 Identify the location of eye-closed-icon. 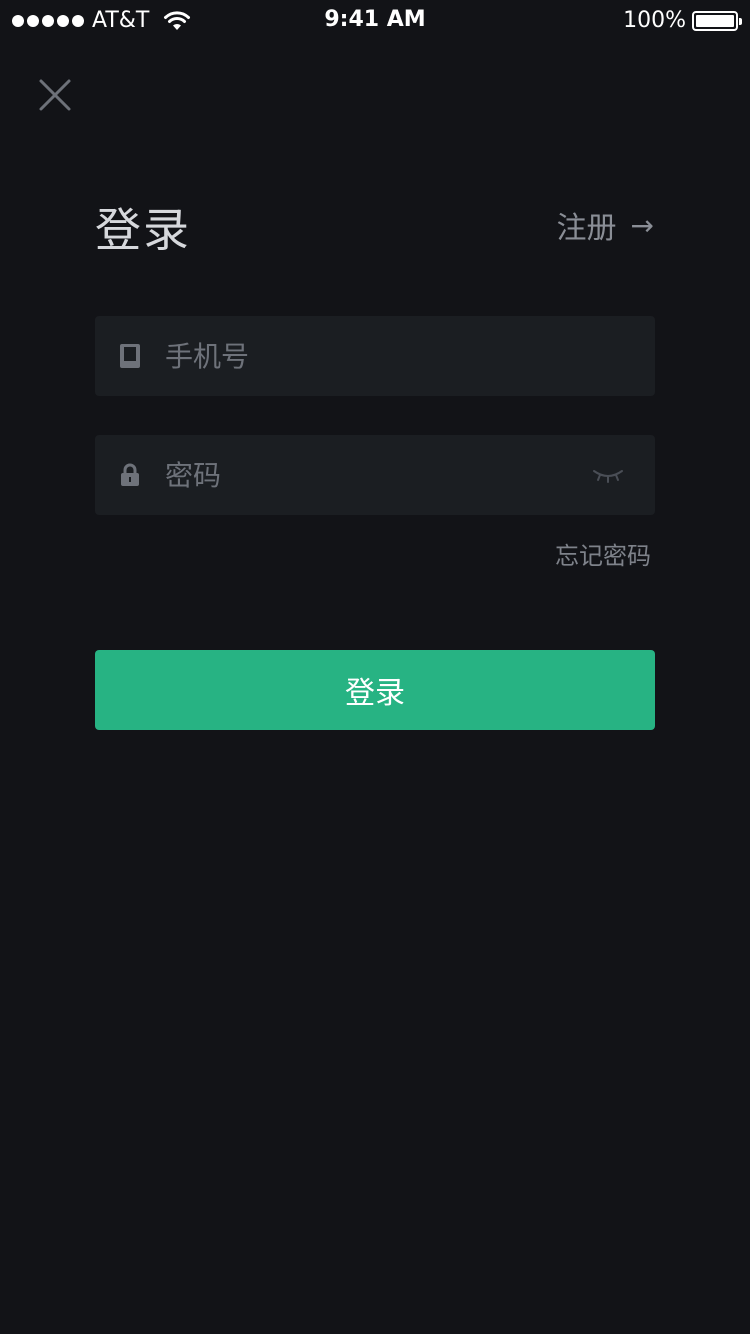
(608, 475).